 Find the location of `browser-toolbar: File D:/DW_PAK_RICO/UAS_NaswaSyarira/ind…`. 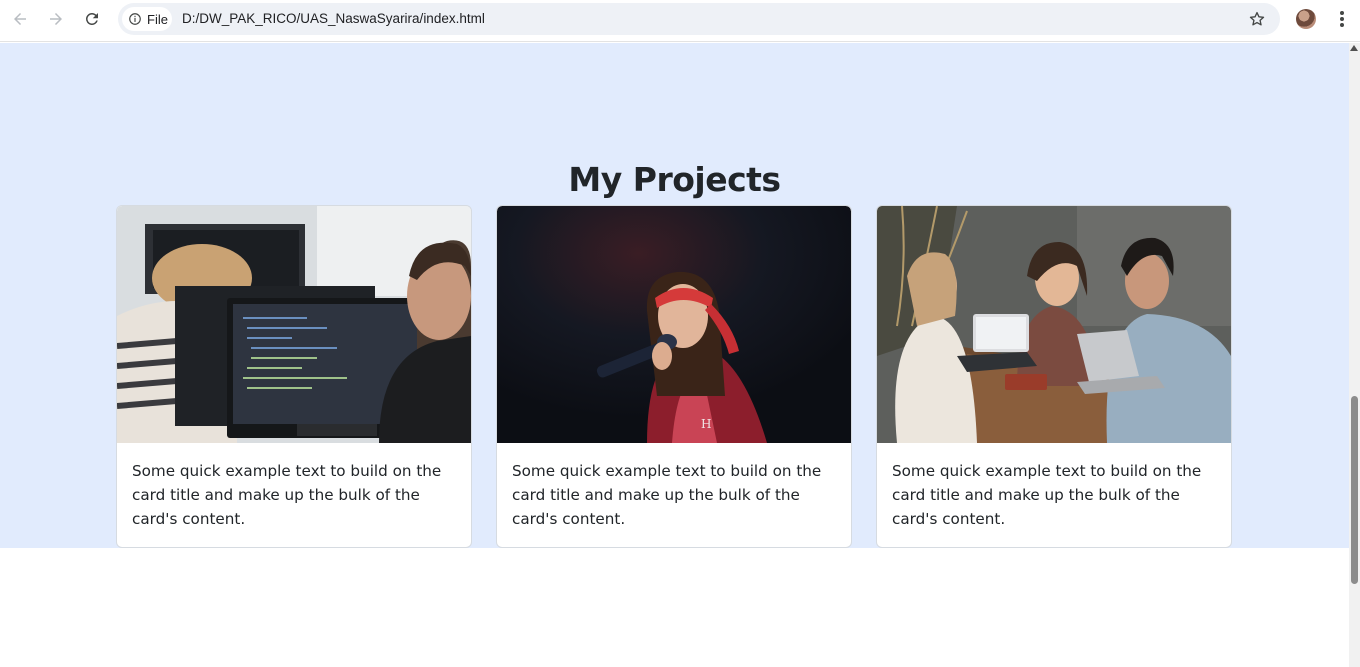

browser-toolbar: File D:/DW_PAK_RICO/UAS_NaswaSyarira/ind… is located at coordinates (680, 21).